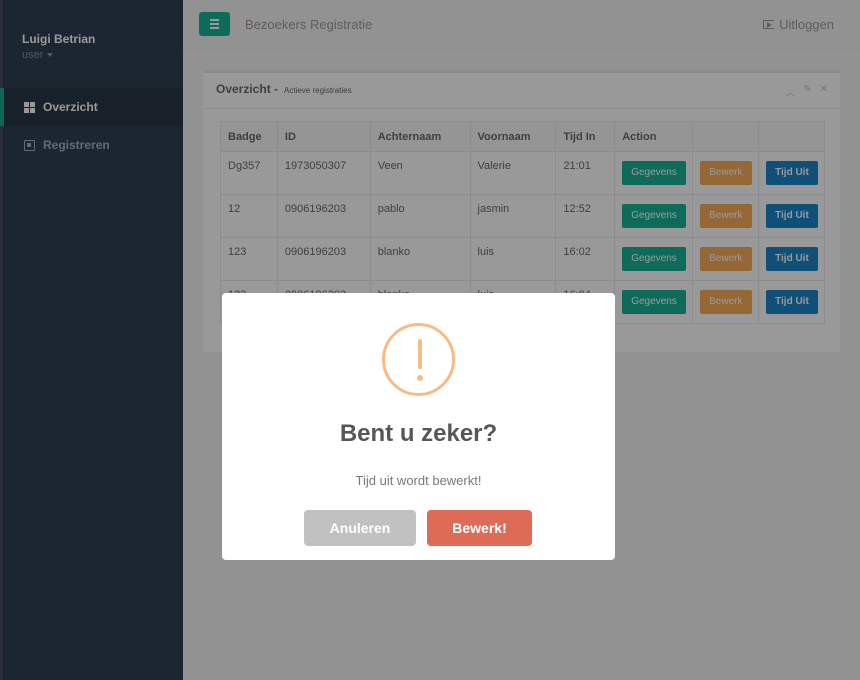 The height and width of the screenshot is (680, 860). I want to click on confirm-button: Bewerk!, so click(479, 528).